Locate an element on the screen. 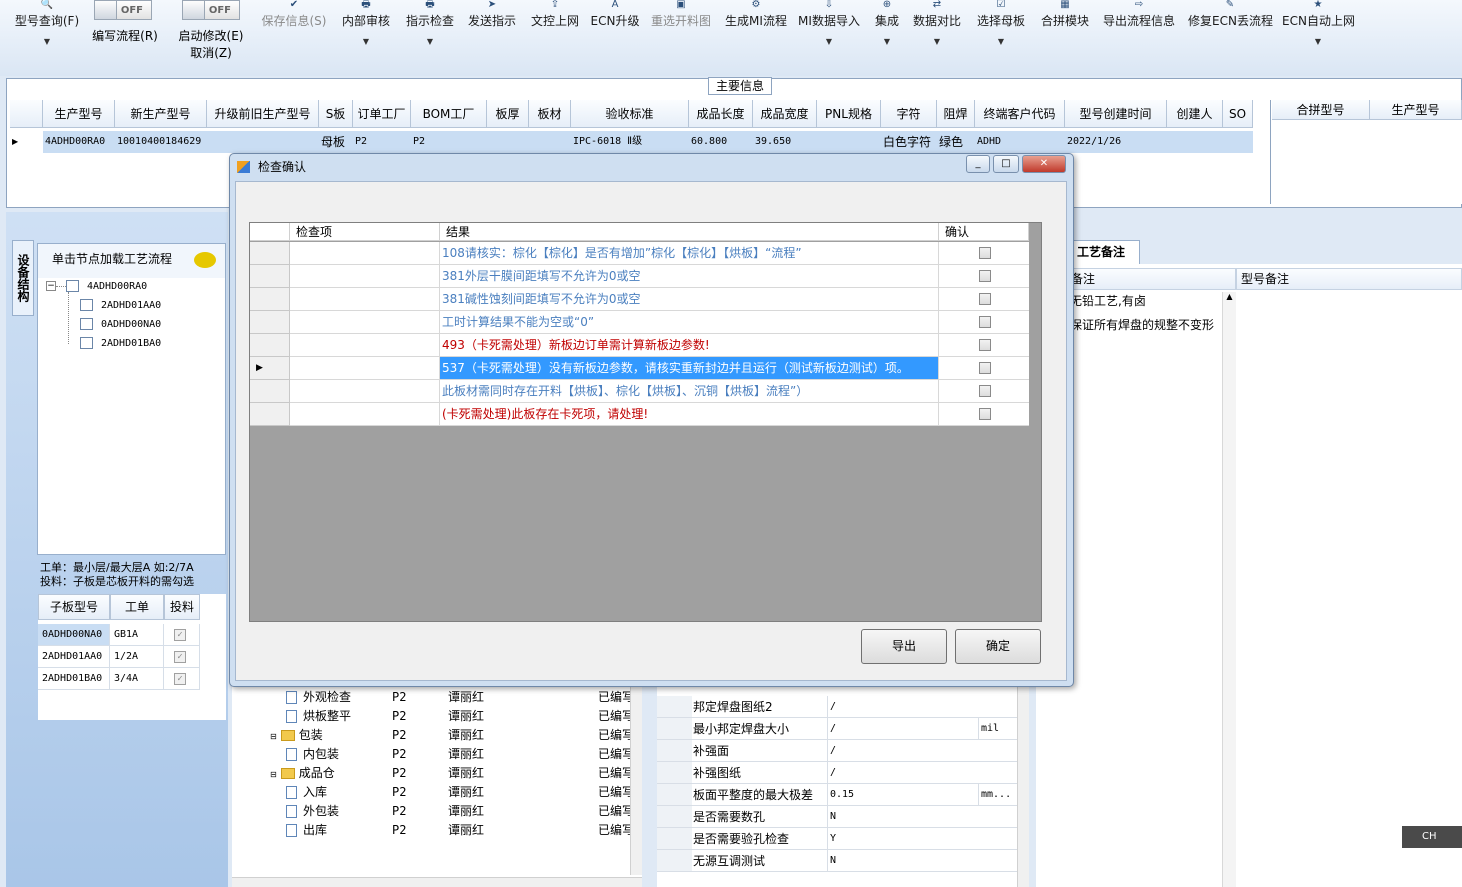  vertical-tab-structure: 设备结构 is located at coordinates (23, 278).